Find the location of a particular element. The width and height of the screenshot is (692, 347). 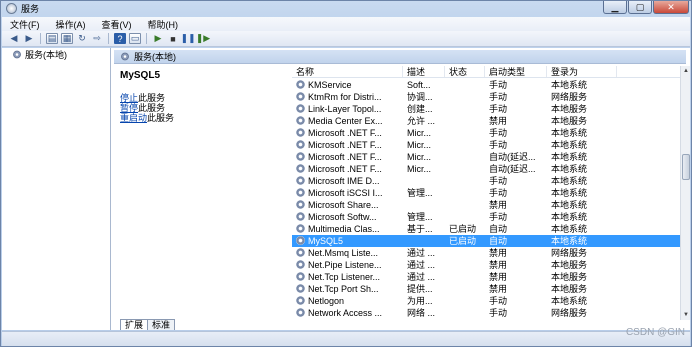

status-bar is located at coordinates (346, 338).